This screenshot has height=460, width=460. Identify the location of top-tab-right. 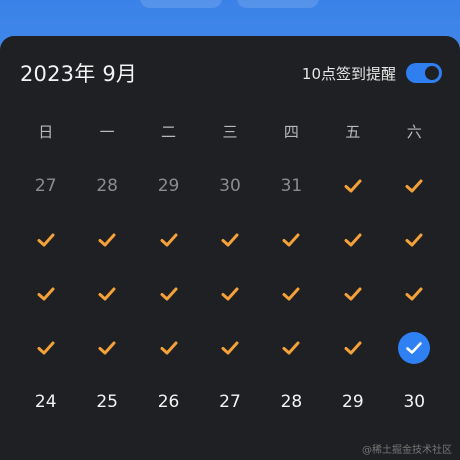
(278, 4).